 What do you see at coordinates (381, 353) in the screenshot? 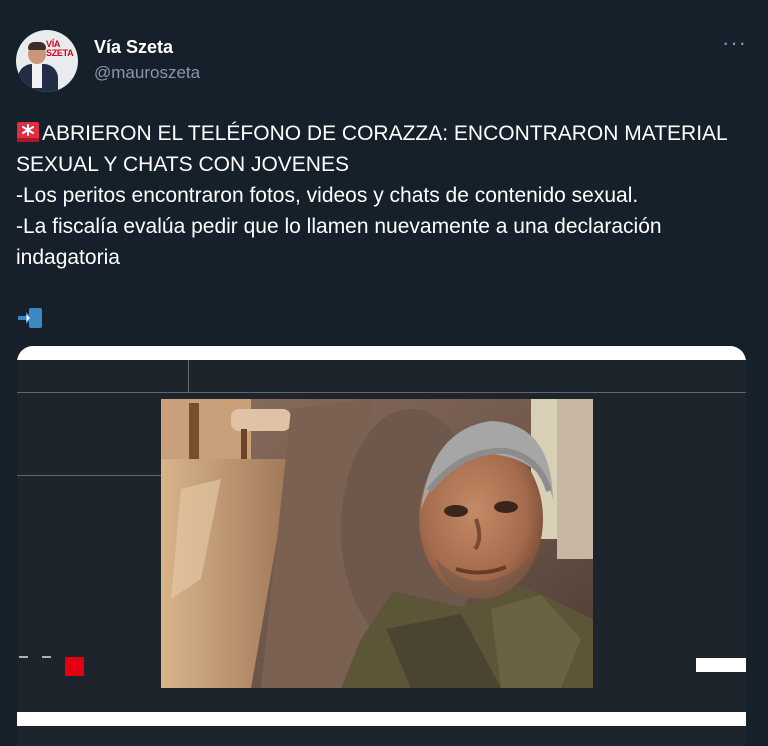
I see `media-top-bar` at bounding box center [381, 353].